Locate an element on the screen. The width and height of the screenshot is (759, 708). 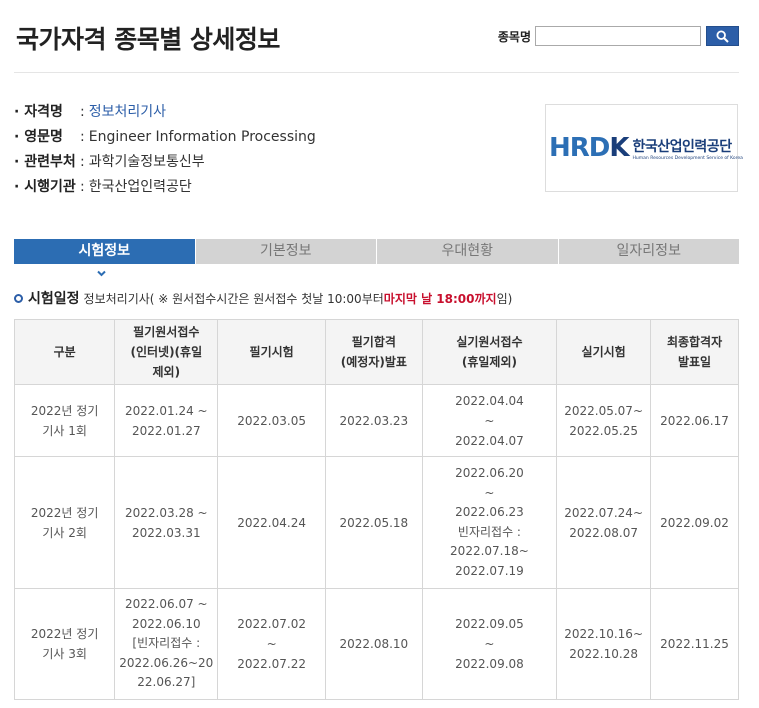
table-cell: 2022년 정기 기사 1회 is located at coordinates (64, 420).